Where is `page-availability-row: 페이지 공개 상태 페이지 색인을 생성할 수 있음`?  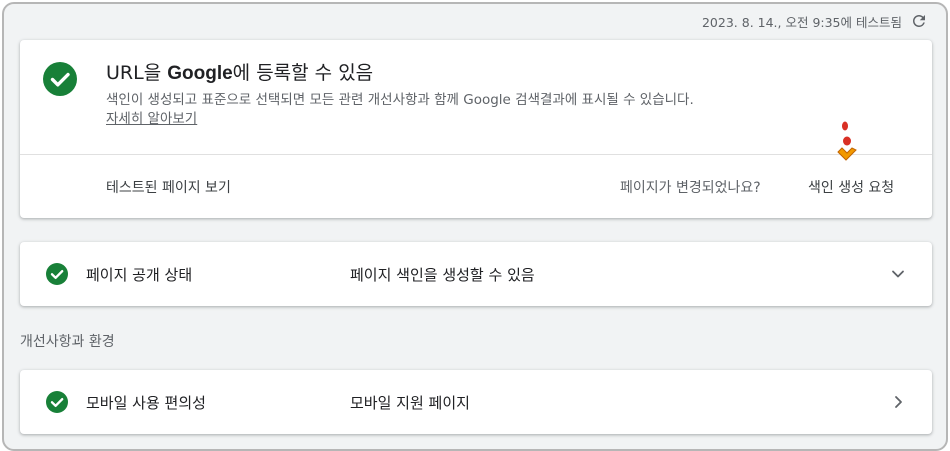
page-availability-row: 페이지 공개 상태 페이지 색인을 생성할 수 있음 is located at coordinates (476, 274).